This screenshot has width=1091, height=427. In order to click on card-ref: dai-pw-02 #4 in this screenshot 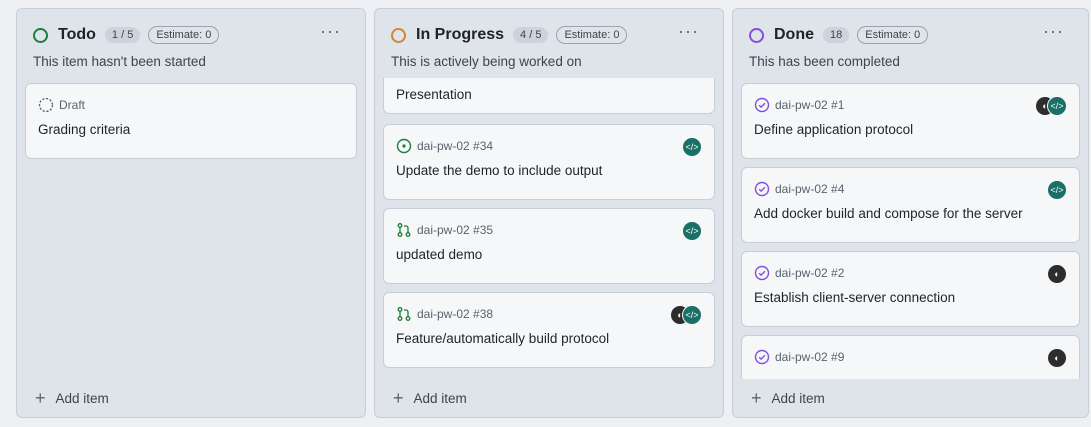, I will do `click(810, 189)`.